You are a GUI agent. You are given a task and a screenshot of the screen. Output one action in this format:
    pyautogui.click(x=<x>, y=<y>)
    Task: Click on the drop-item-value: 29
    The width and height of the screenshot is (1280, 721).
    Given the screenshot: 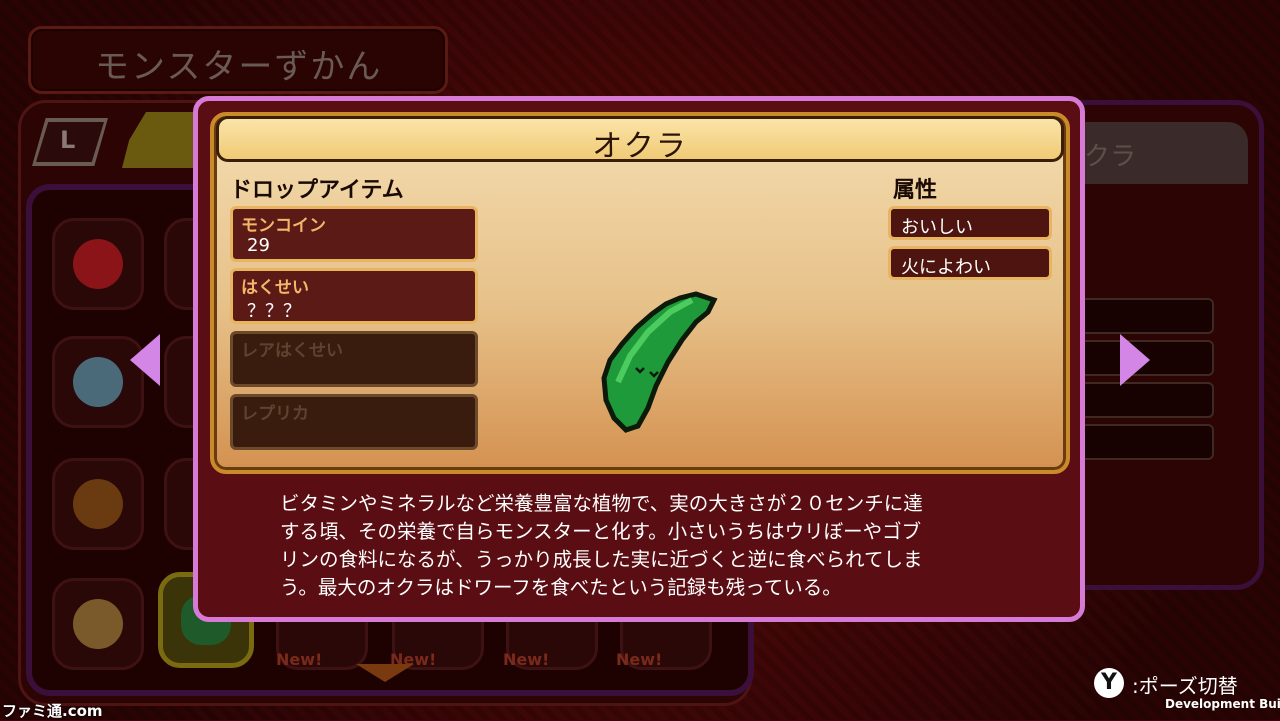 What is the action you would take?
    pyautogui.click(x=258, y=245)
    